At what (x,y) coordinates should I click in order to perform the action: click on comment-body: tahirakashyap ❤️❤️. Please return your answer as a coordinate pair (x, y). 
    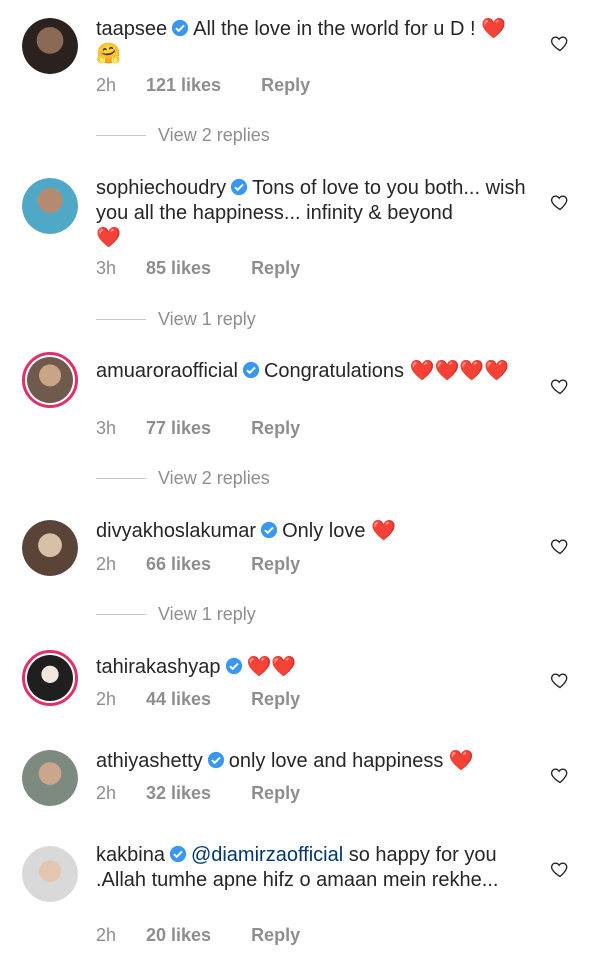
    Looking at the image, I should click on (316, 667).